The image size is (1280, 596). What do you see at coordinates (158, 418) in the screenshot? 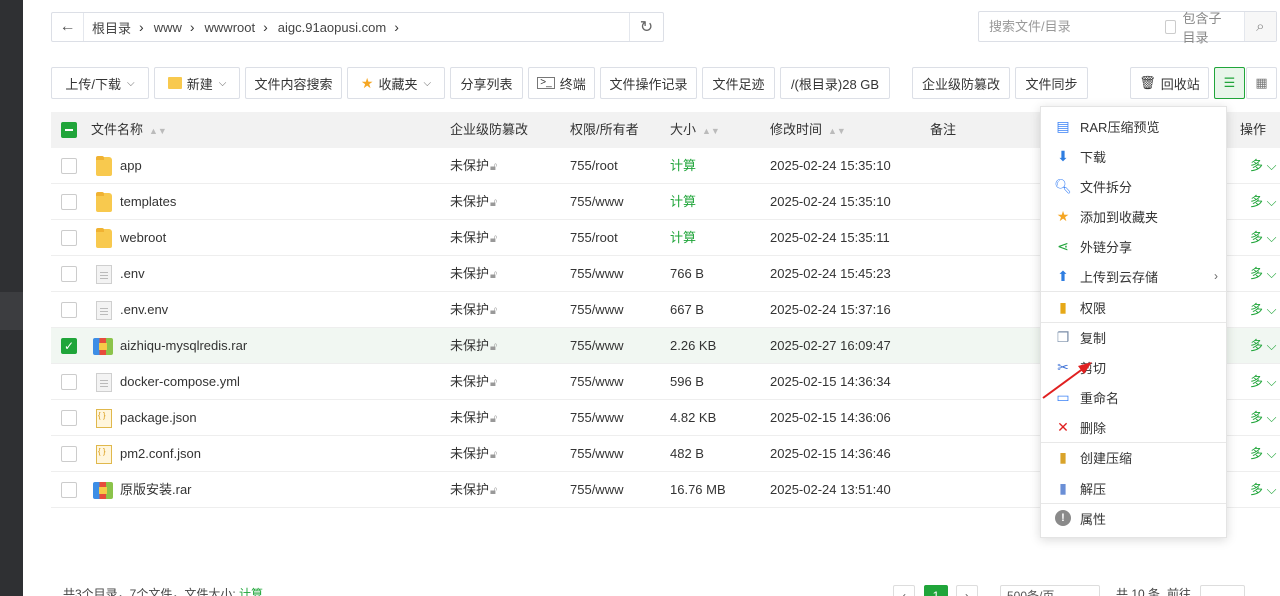
I see `file-name: package.json` at bounding box center [158, 418].